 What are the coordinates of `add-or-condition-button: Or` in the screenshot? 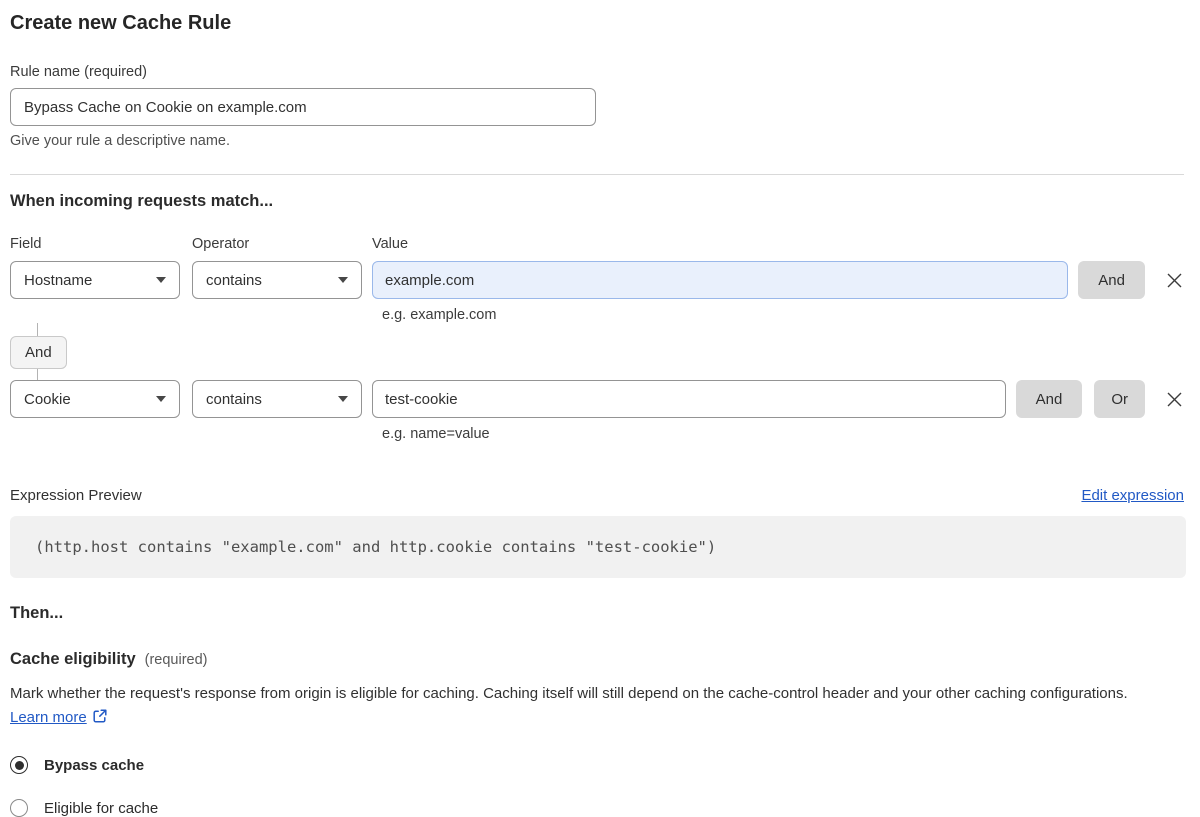 It's located at (1119, 399).